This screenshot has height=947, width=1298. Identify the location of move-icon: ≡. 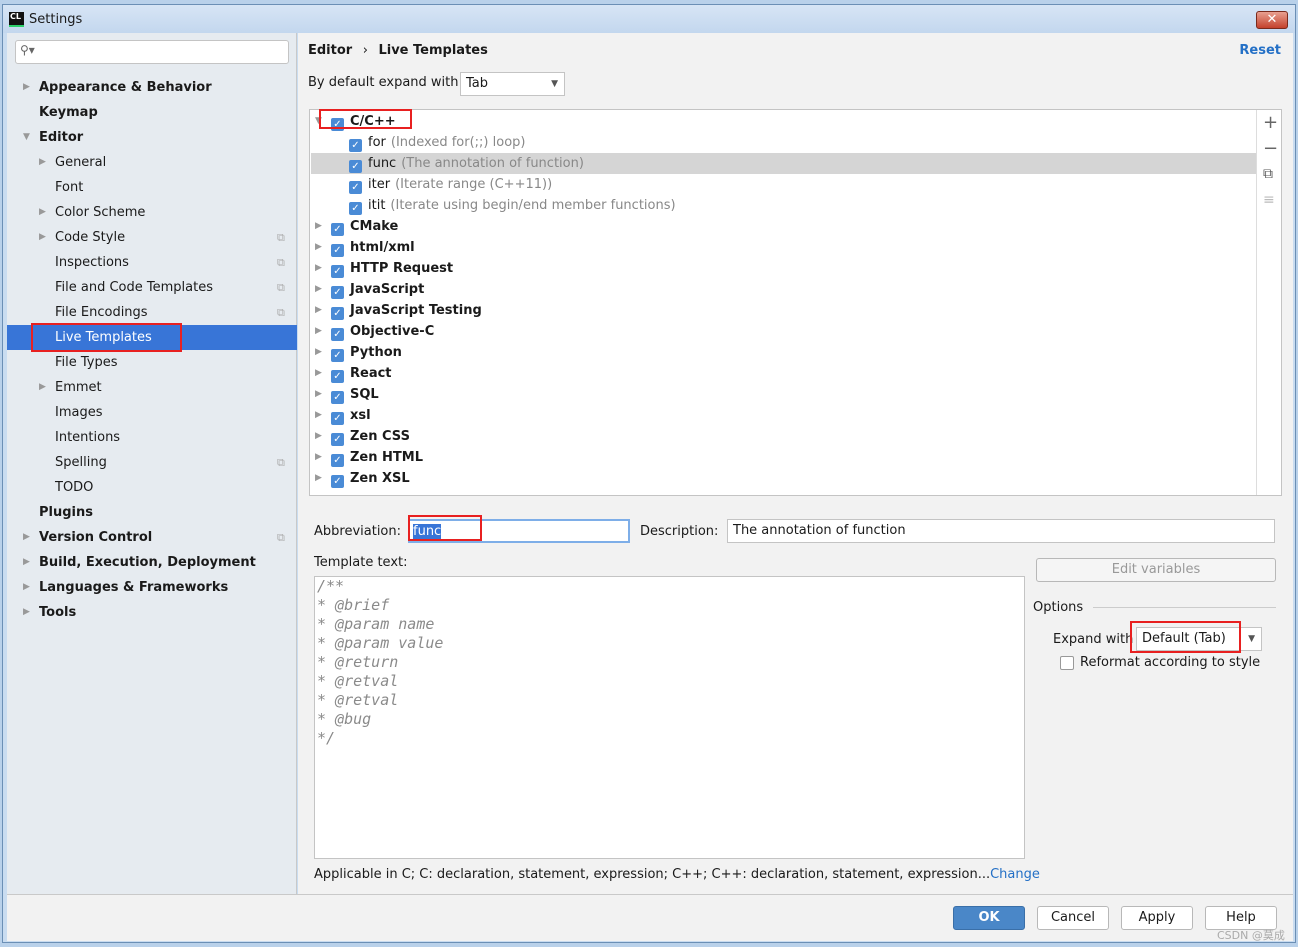
(1269, 200).